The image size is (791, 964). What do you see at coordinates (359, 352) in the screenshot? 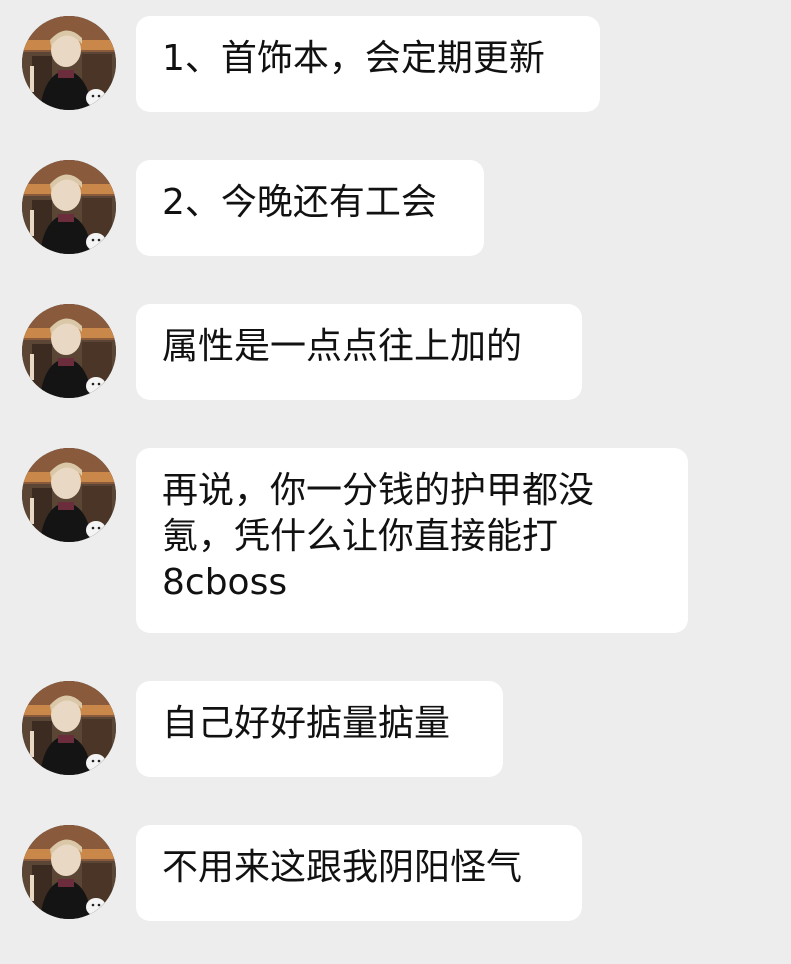
I see `message-bubble: 属性是一点点往上加的` at bounding box center [359, 352].